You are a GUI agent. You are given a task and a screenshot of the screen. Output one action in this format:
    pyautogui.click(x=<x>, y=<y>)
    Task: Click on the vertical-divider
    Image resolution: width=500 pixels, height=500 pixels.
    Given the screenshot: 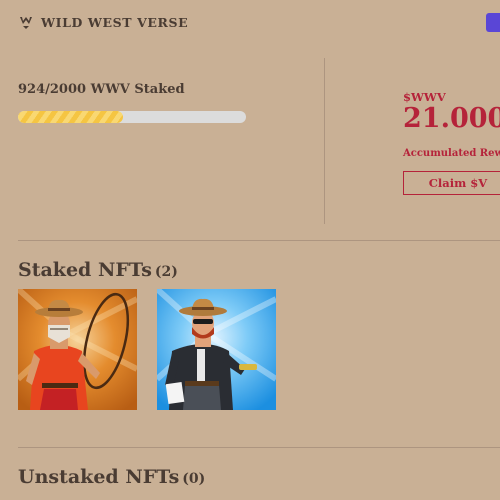 What is the action you would take?
    pyautogui.click(x=324, y=141)
    